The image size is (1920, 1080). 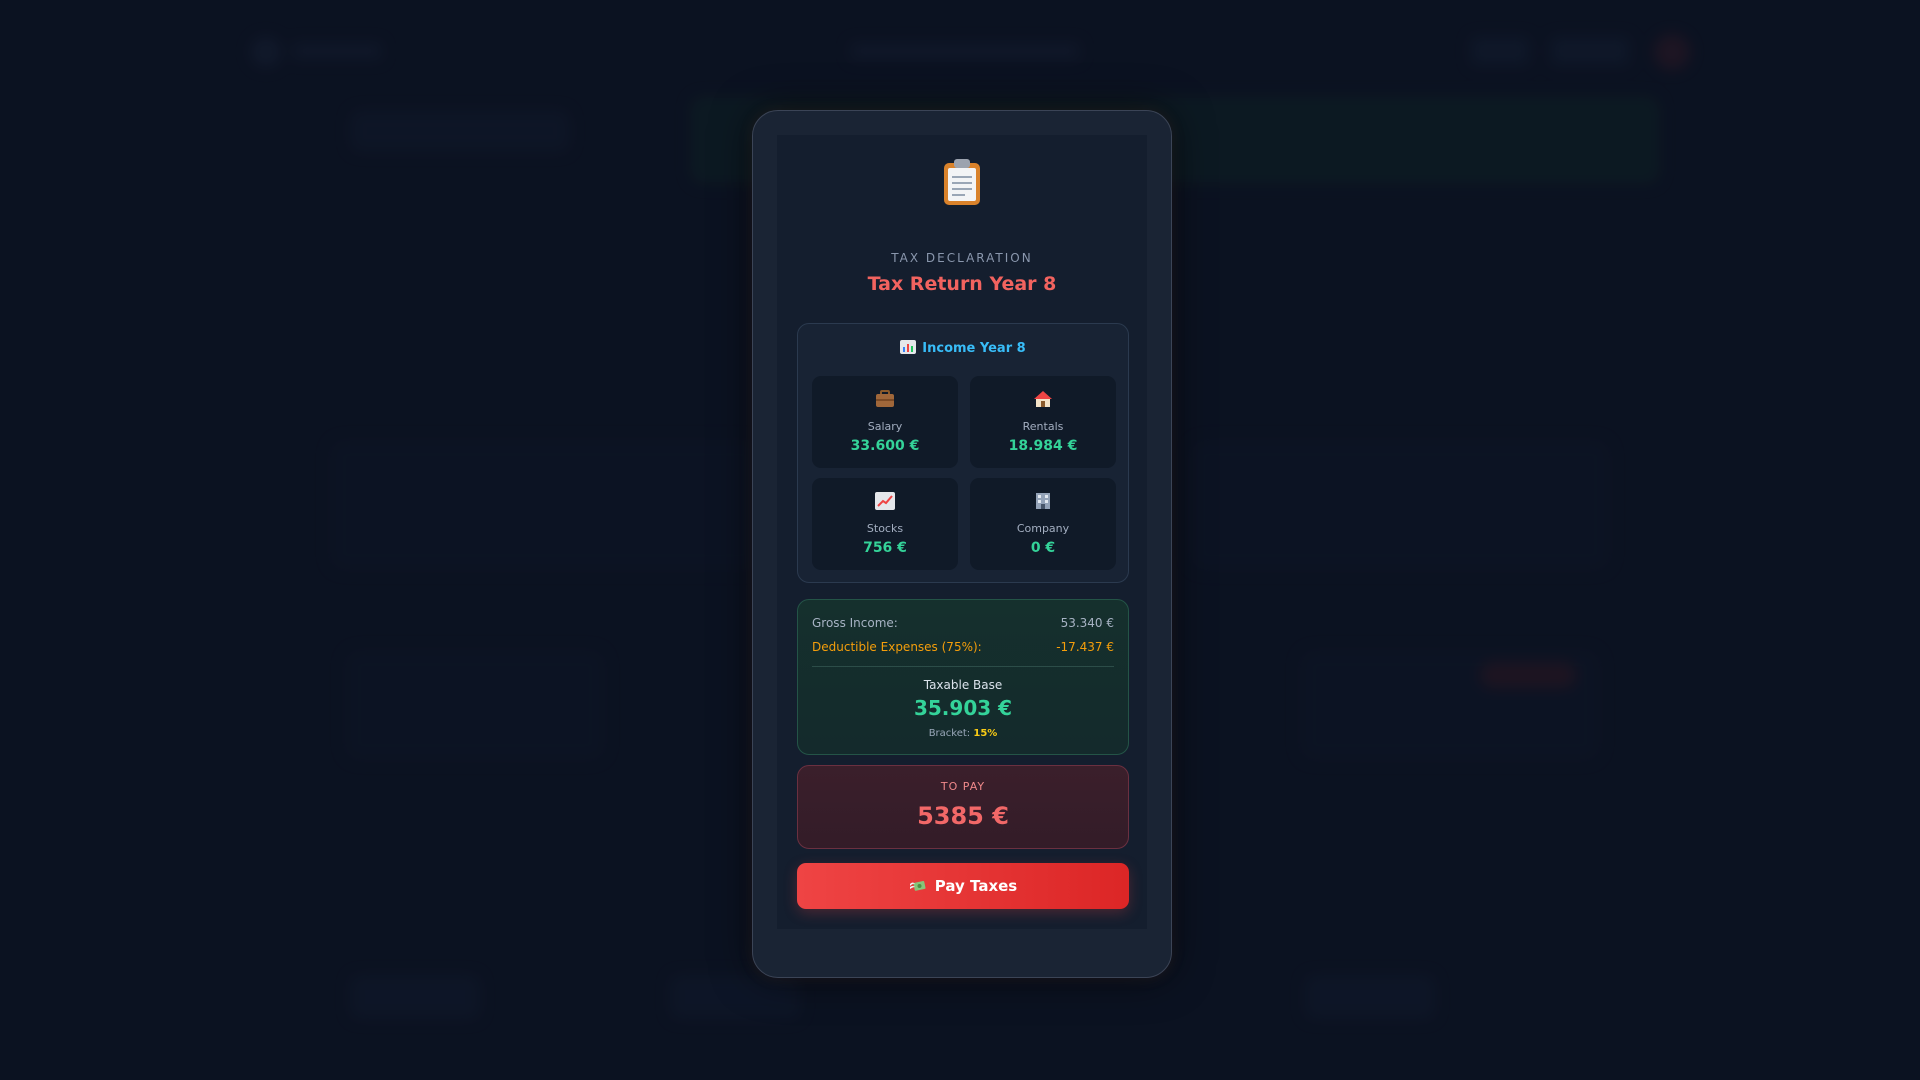 I want to click on income-item-value: 756 €, so click(x=885, y=548).